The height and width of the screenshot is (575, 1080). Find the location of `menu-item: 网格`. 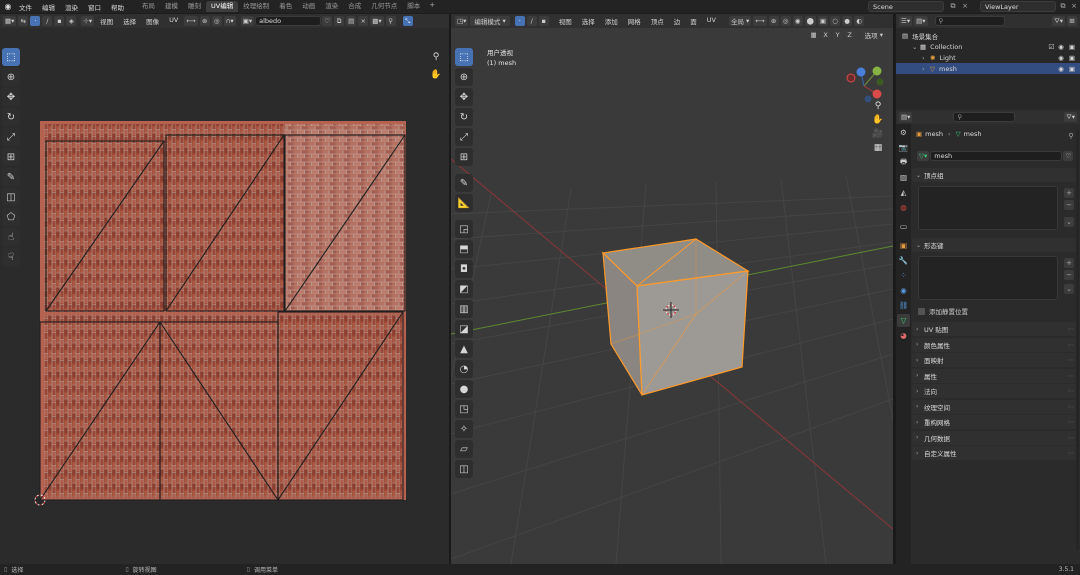

menu-item: 网格 is located at coordinates (634, 21).